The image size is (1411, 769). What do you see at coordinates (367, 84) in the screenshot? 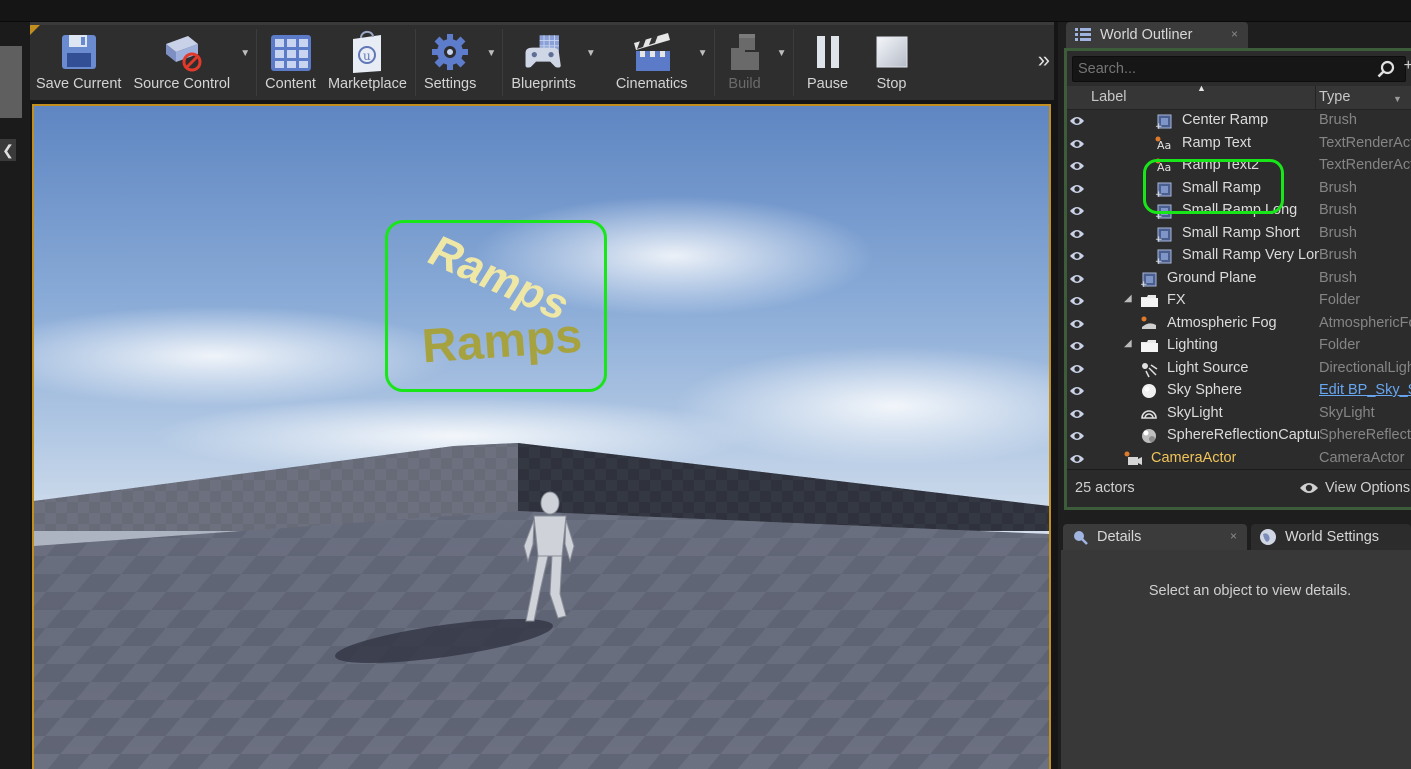
I see `marketplace-label: Marketplace` at bounding box center [367, 84].